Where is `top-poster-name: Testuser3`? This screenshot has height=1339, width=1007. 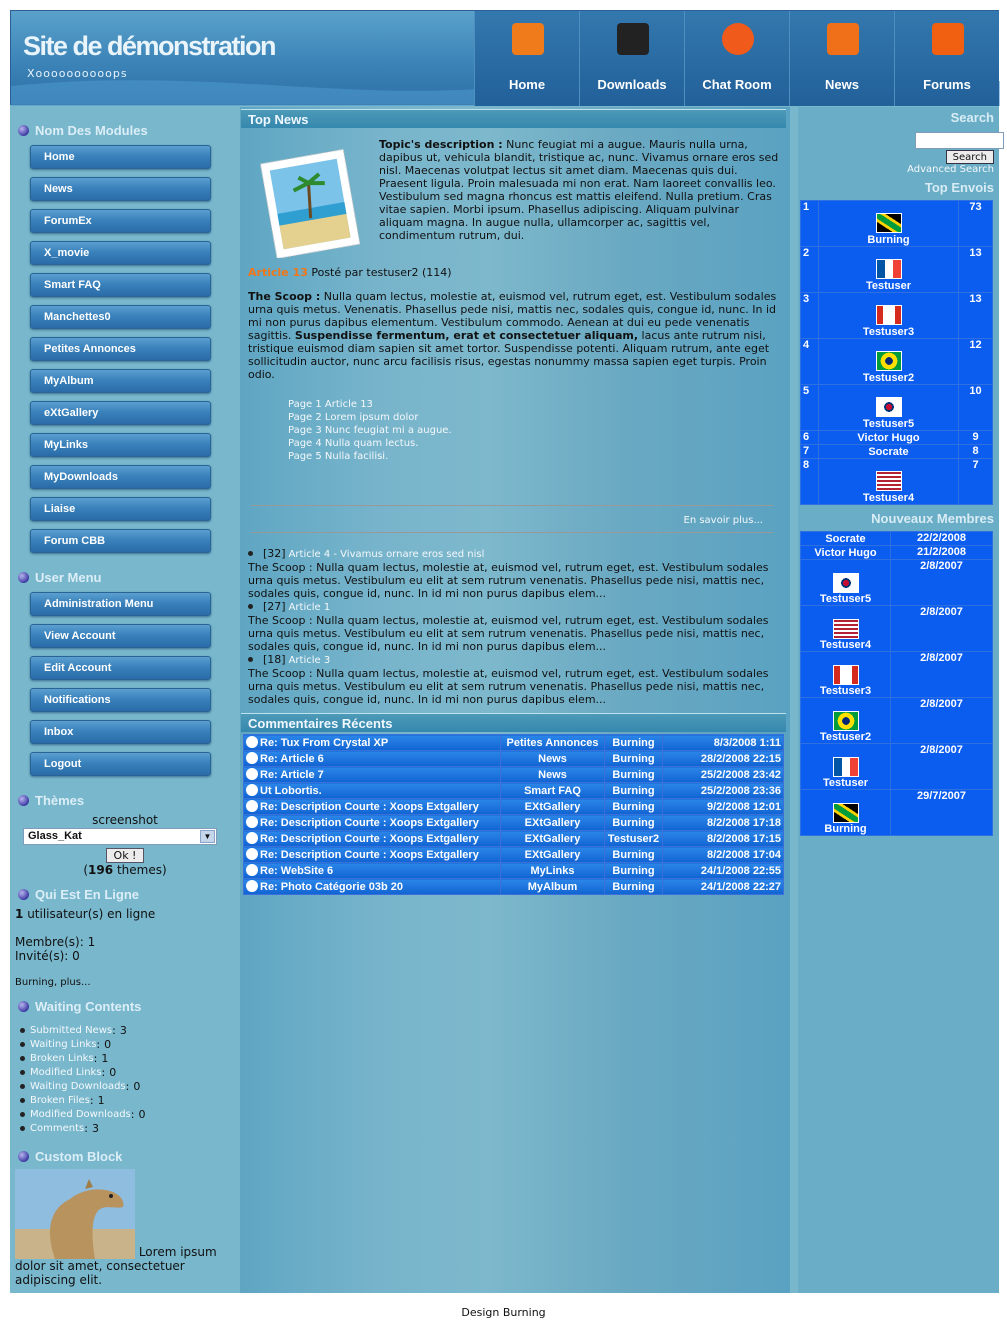
top-poster-name: Testuser3 is located at coordinates (888, 332).